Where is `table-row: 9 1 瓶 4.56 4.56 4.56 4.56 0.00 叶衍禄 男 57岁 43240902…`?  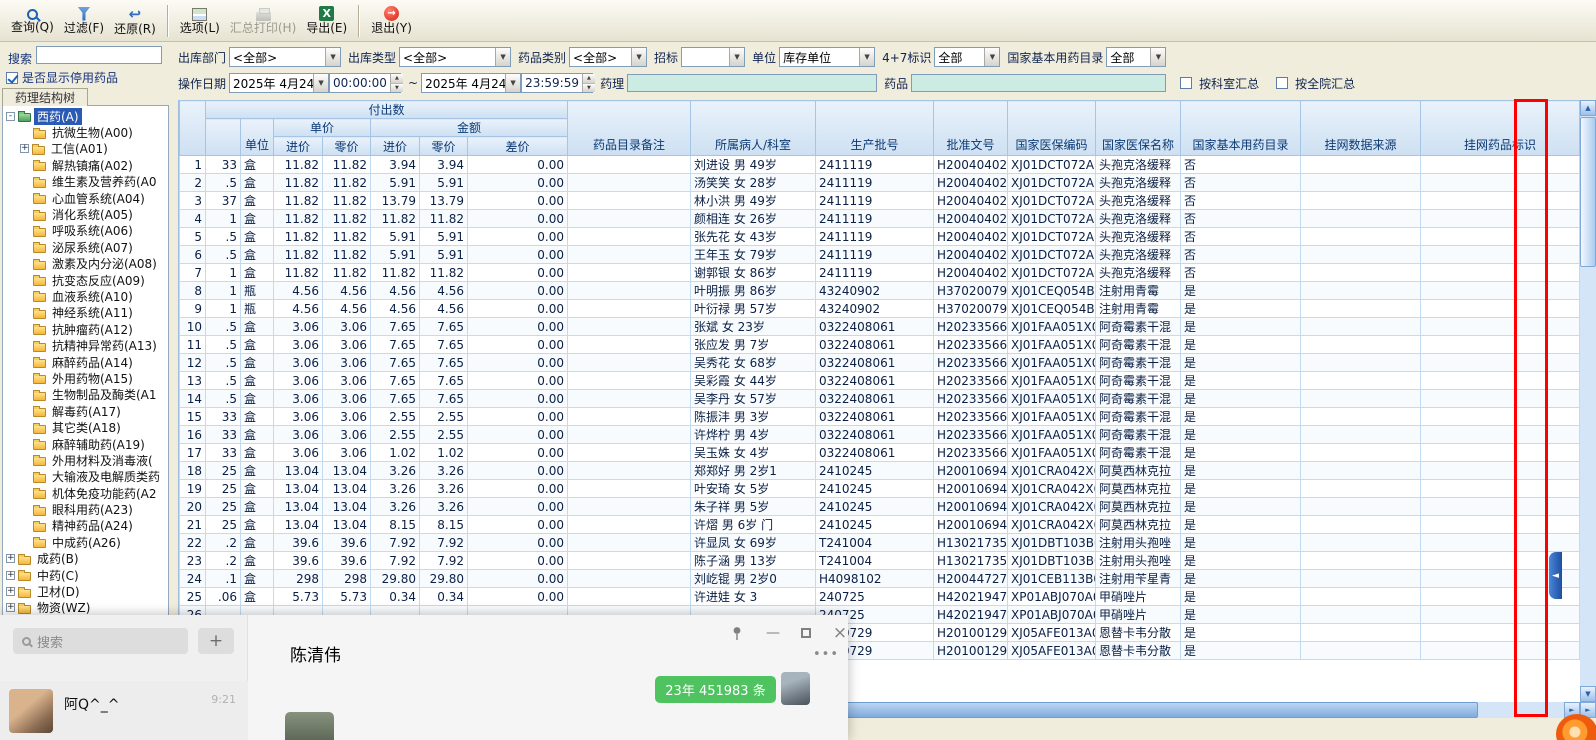
table-row: 9 1 瓶 4.56 4.56 4.56 4.56 0.00 叶衍禄 男 57岁 43240902… is located at coordinates (879, 308).